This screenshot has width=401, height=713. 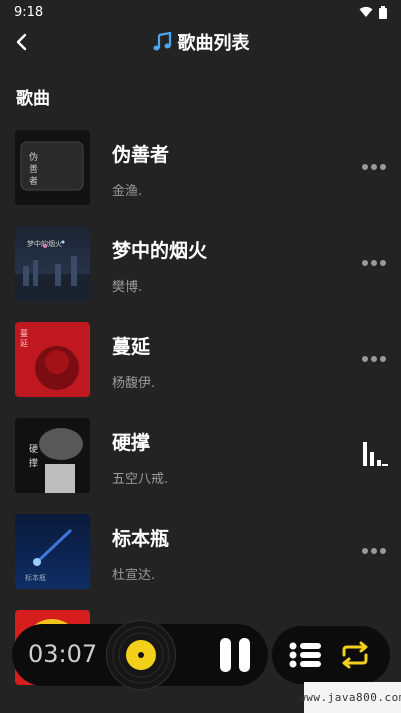 What do you see at coordinates (200, 366) in the screenshot?
I see `song-row: 蔓延 蔓延 杨馥伊.` at bounding box center [200, 366].